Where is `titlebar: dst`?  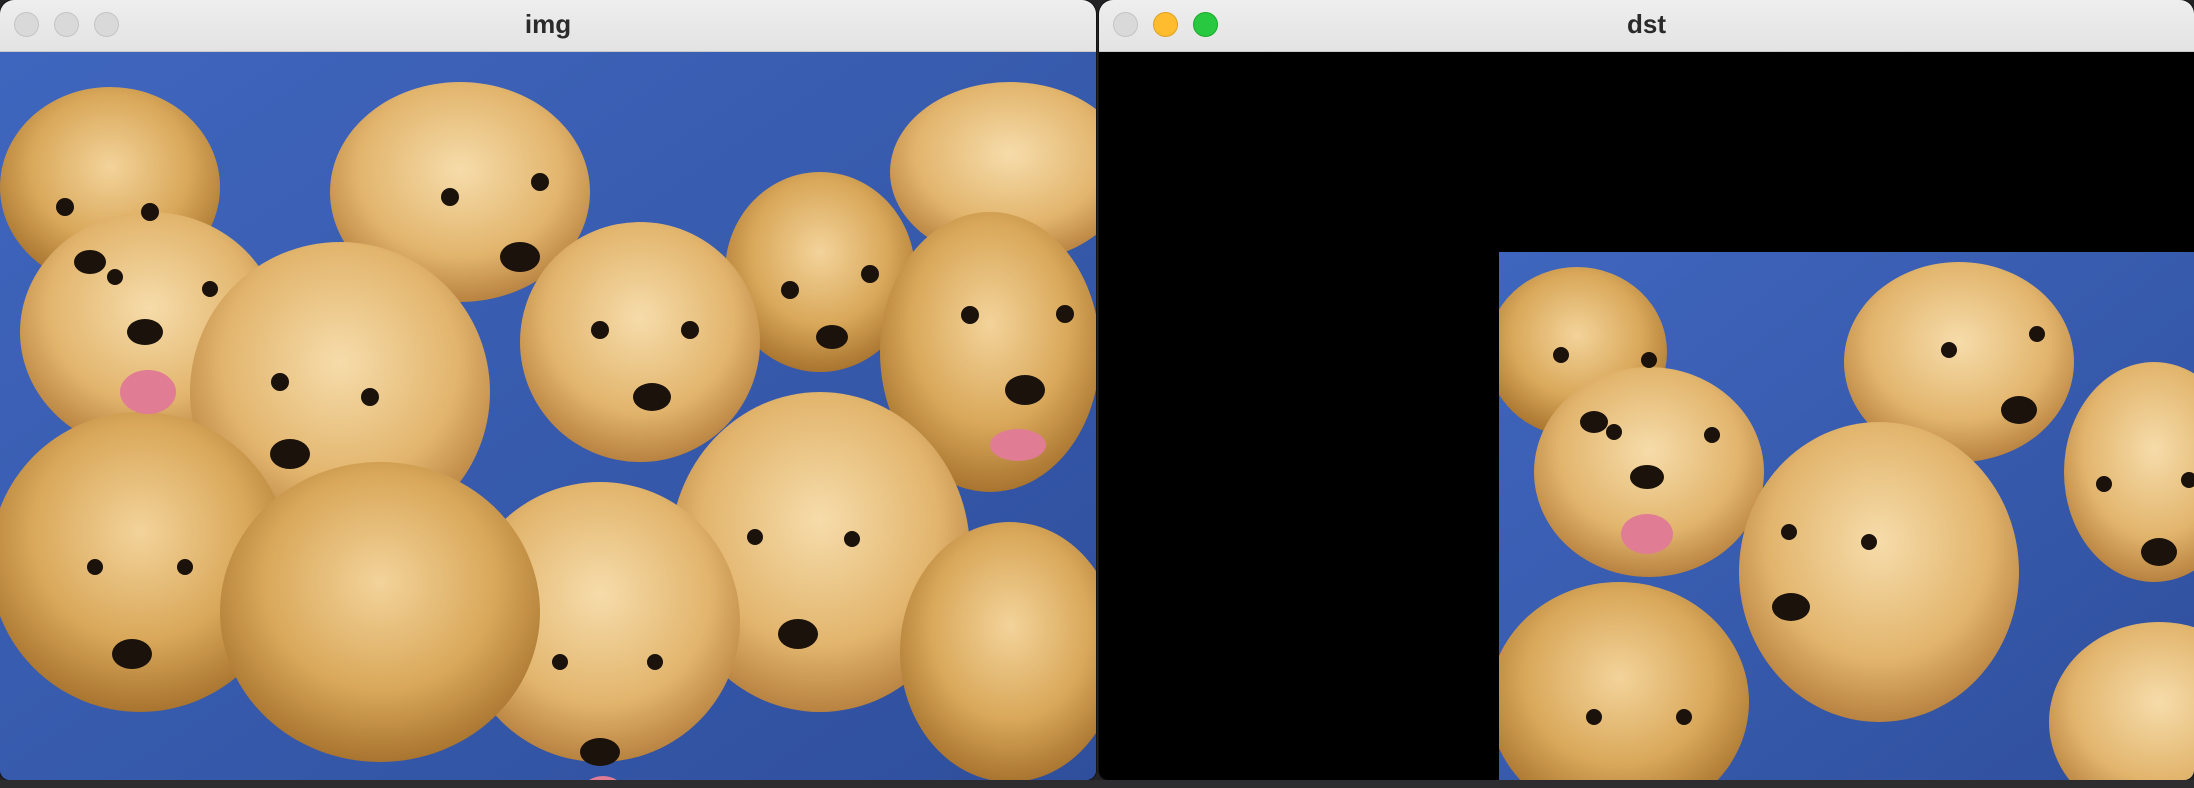 titlebar: dst is located at coordinates (1646, 26).